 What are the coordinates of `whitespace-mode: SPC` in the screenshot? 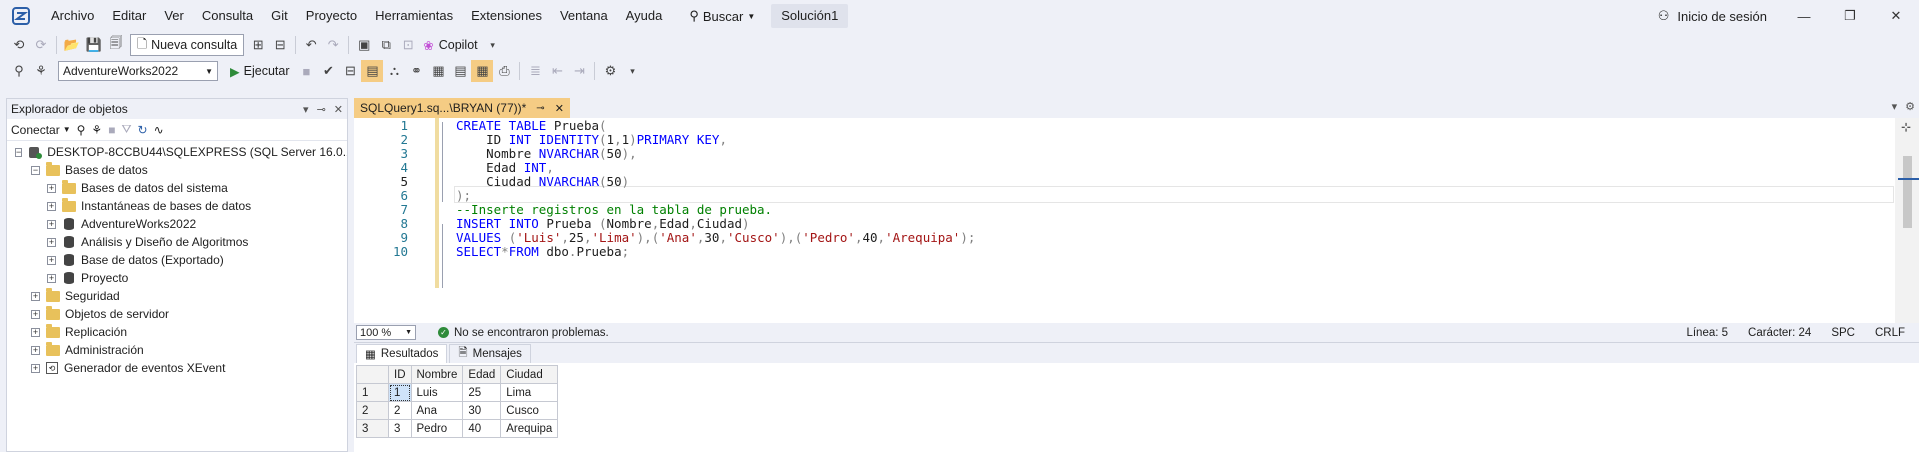 It's located at (1843, 333).